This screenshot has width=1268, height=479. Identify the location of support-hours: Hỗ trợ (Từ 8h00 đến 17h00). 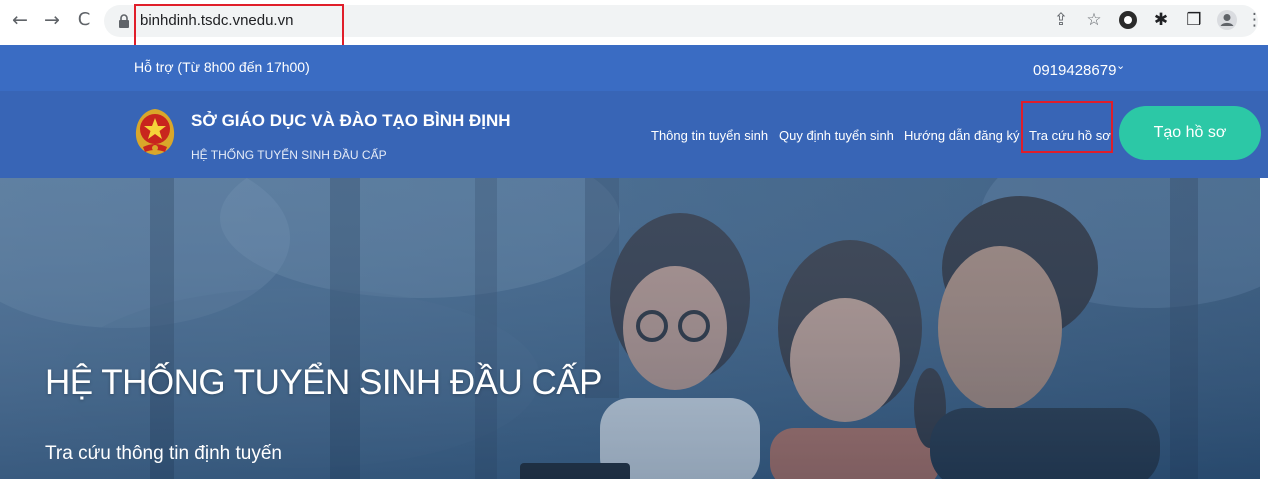
(222, 67).